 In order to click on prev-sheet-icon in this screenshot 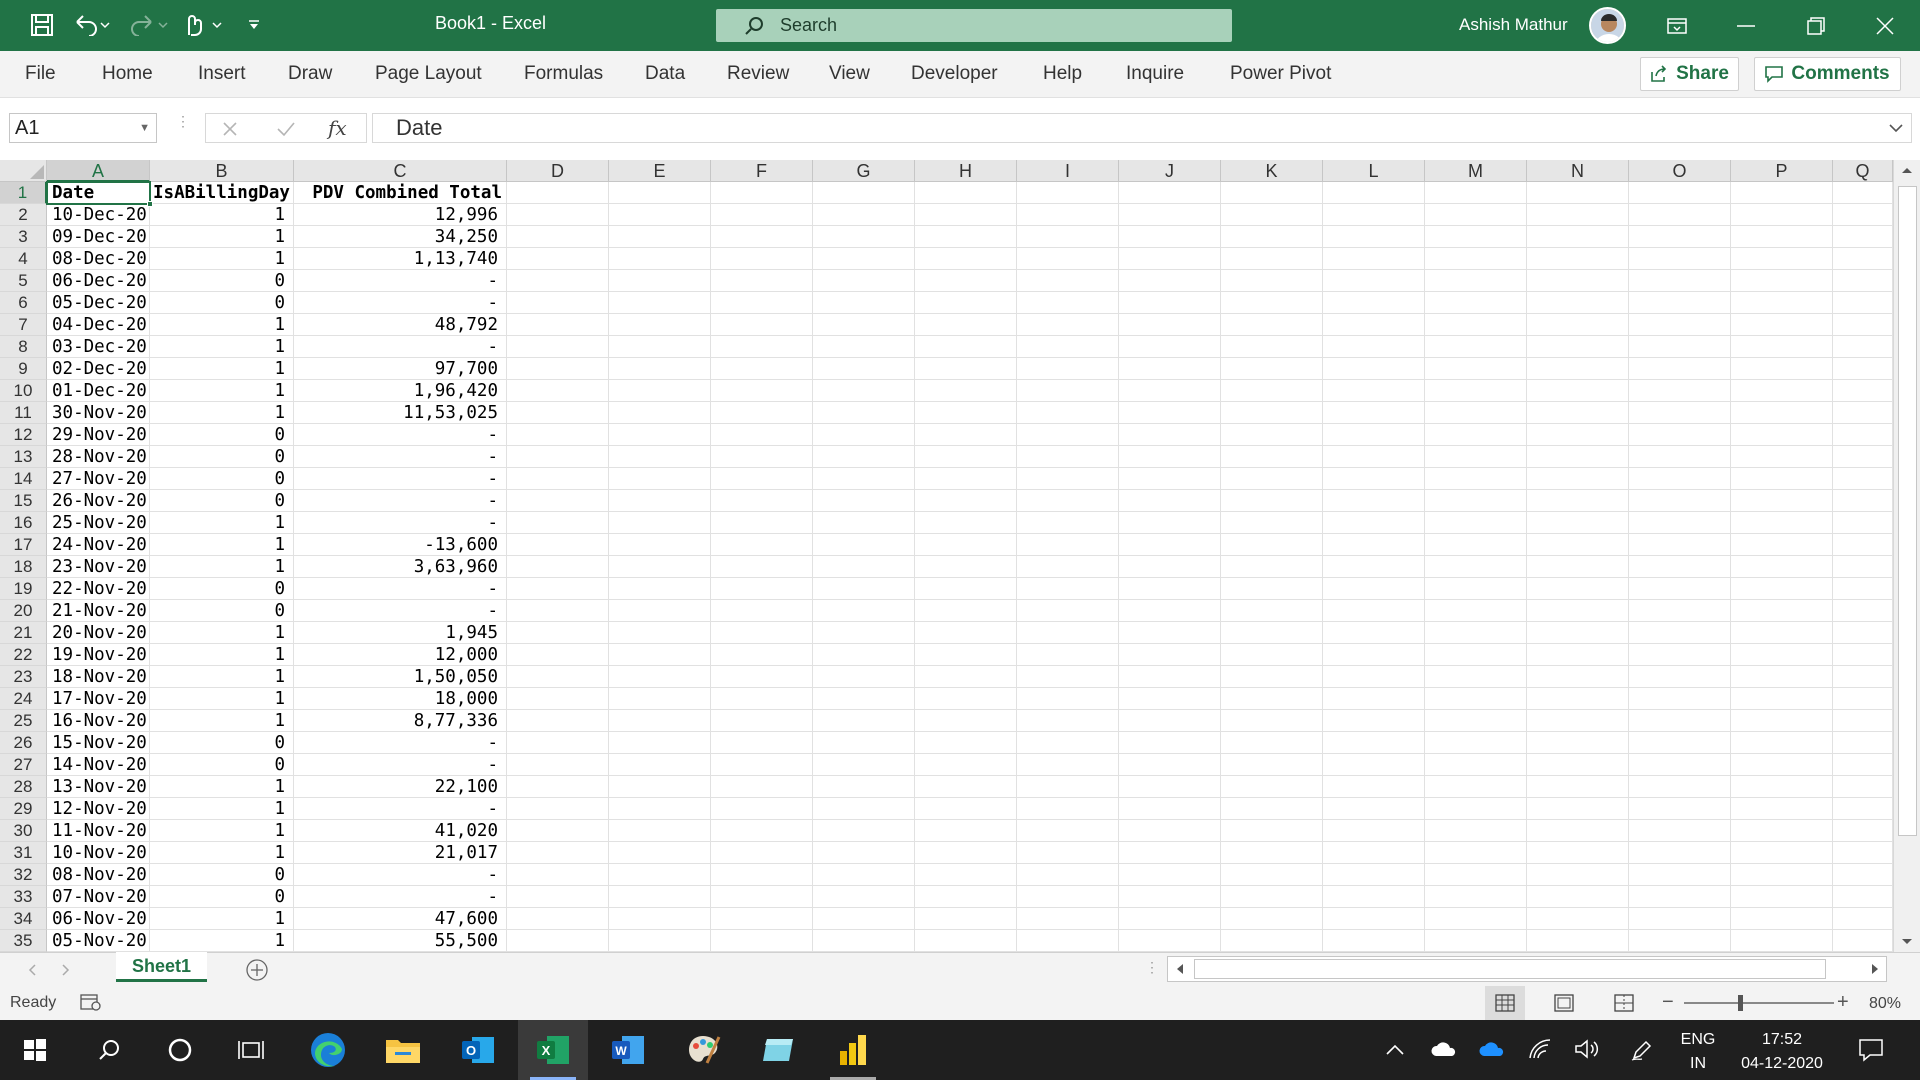, I will do `click(32, 970)`.